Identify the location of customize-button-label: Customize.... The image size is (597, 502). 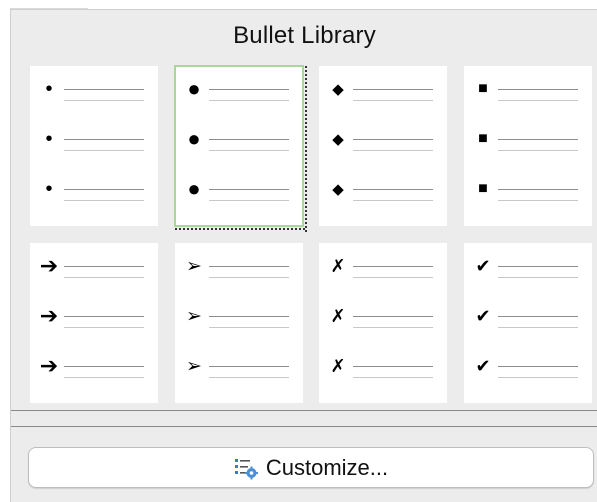
(327, 467).